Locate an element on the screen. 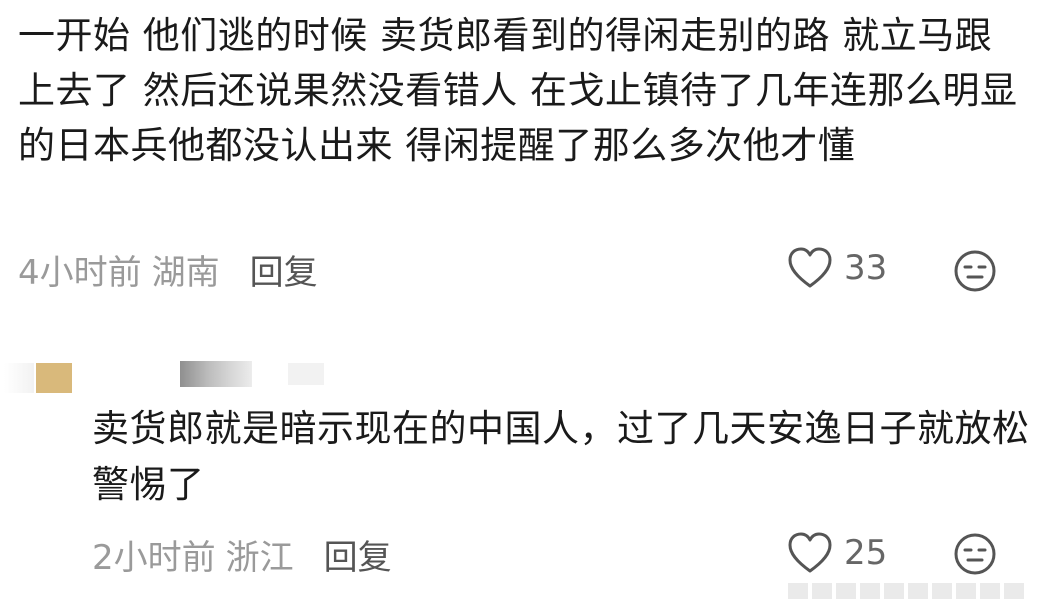  like-count: 33 is located at coordinates (866, 268).